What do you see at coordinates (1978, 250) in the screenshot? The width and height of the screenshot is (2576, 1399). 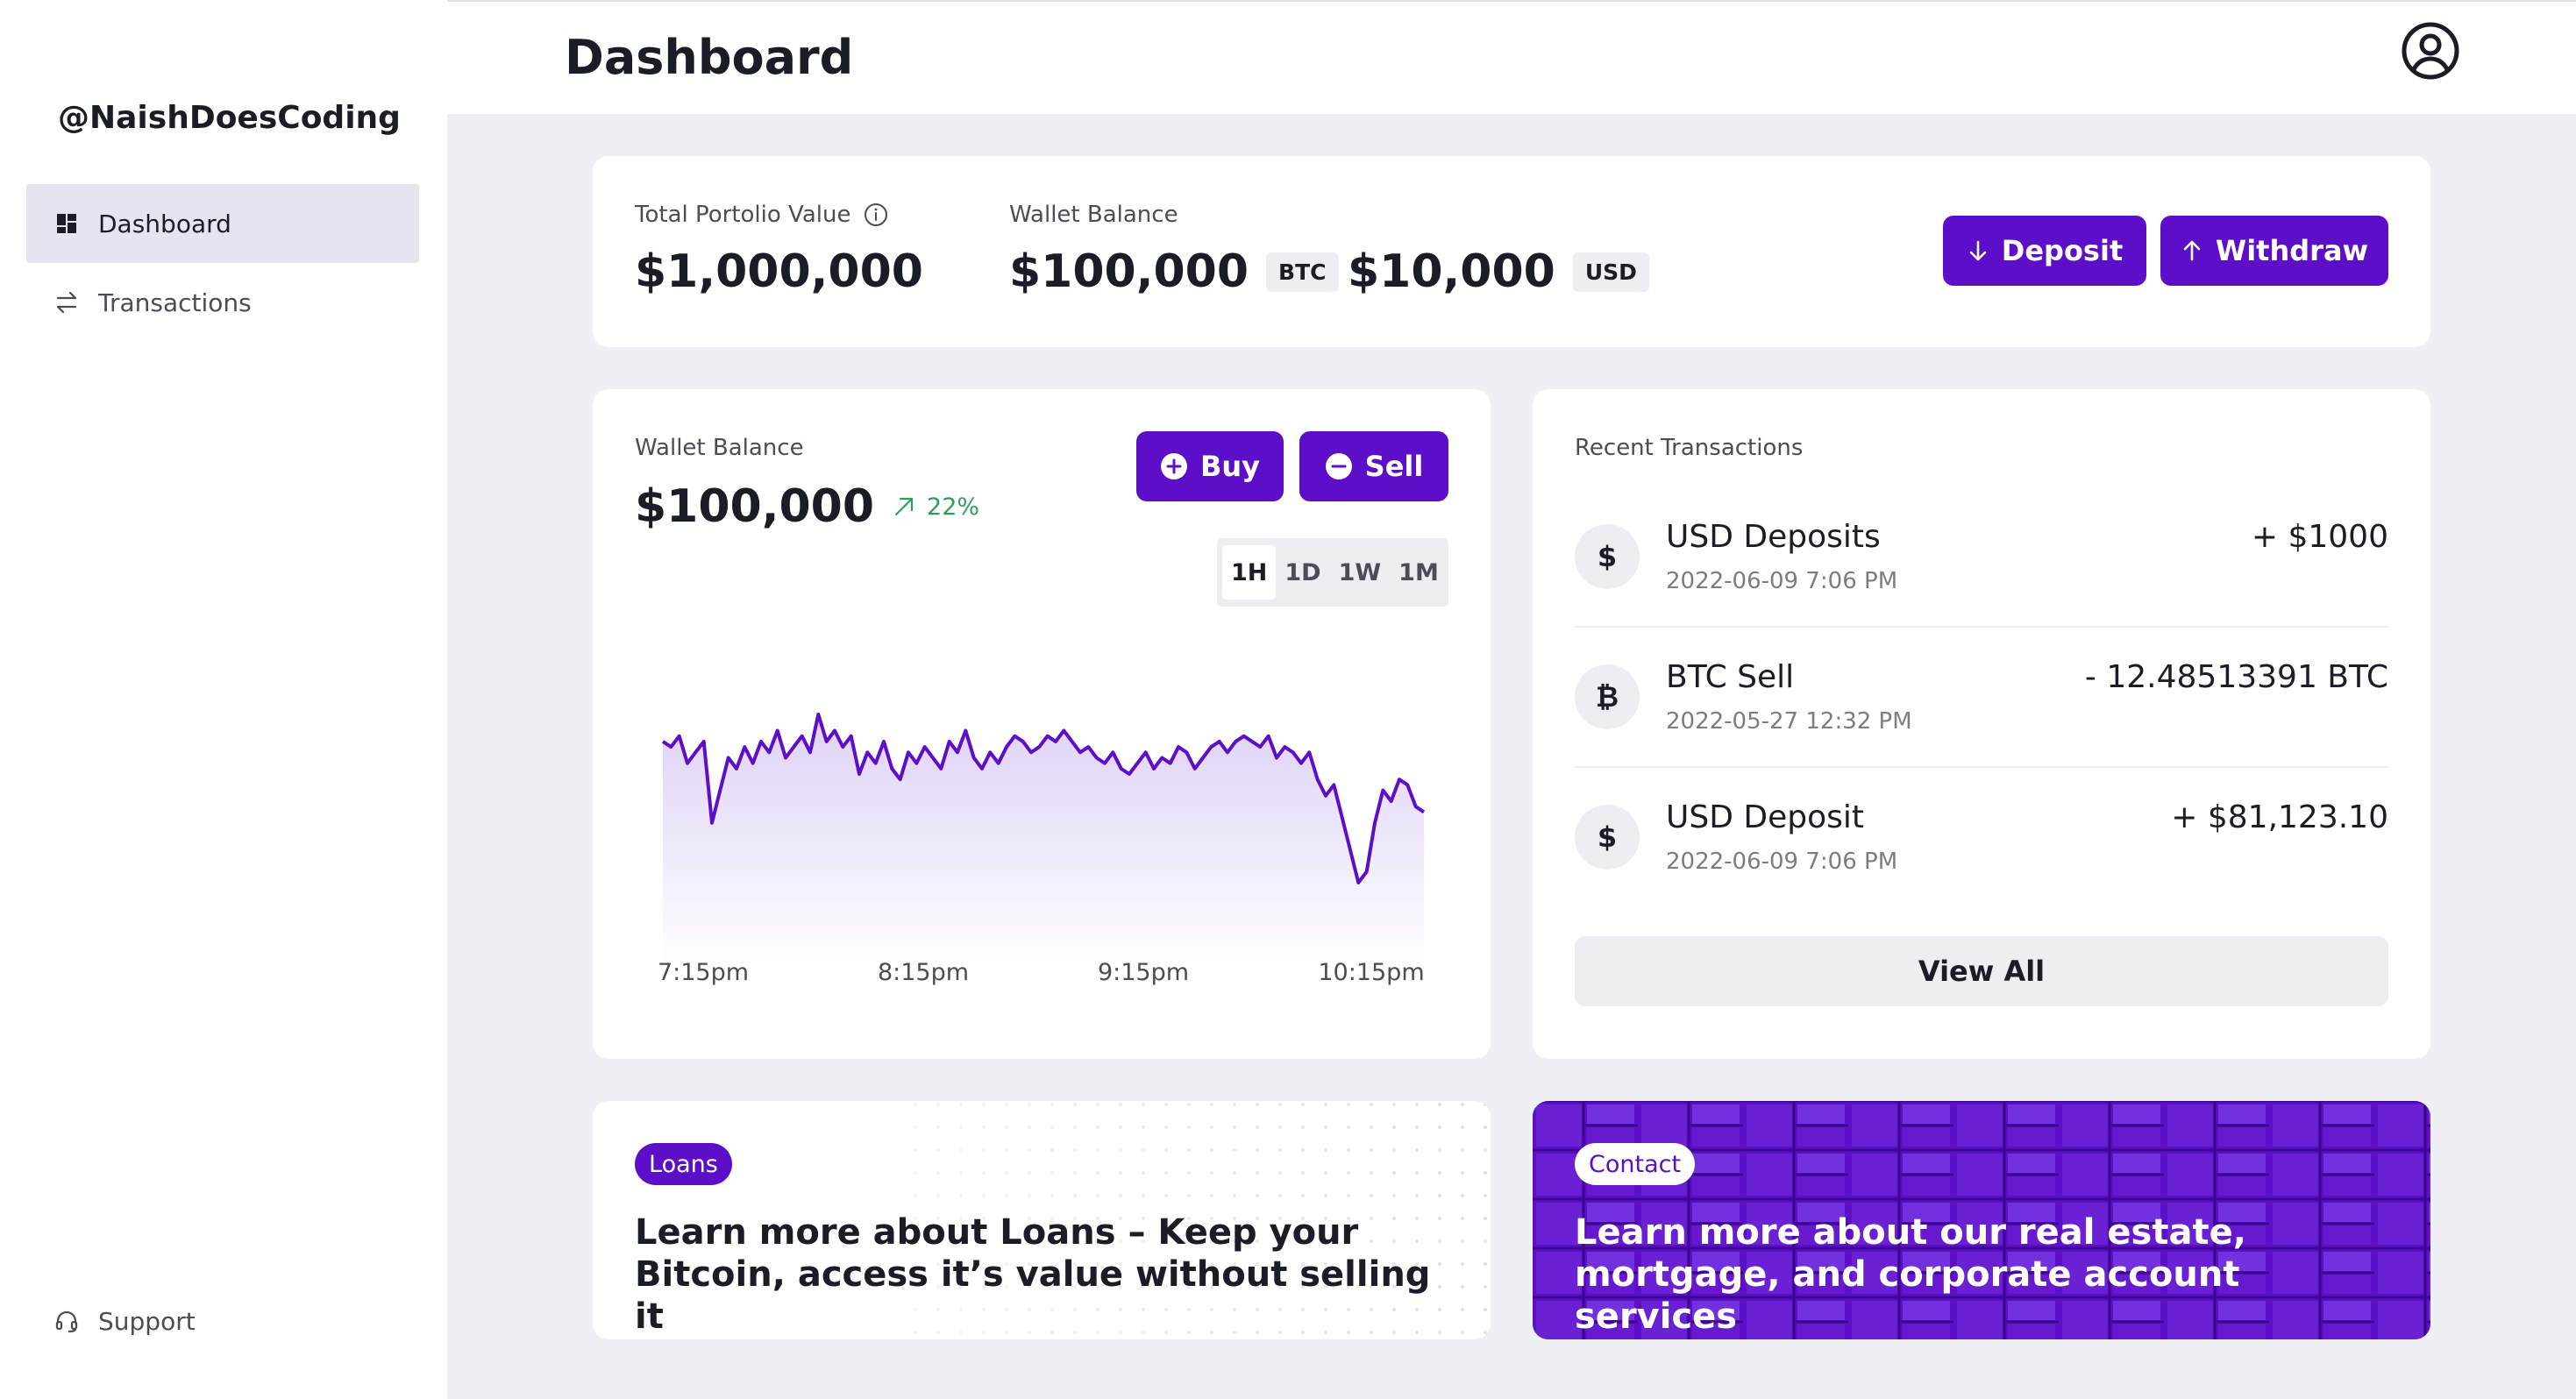 I see `arrow-down-icon` at bounding box center [1978, 250].